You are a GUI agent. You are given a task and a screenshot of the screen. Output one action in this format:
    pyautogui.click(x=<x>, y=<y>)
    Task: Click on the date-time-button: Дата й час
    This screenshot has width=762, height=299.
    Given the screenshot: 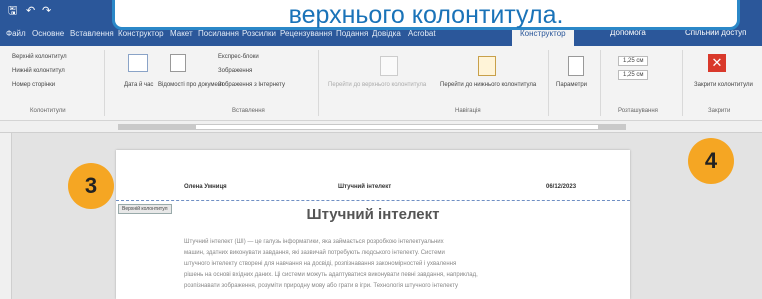 What is the action you would take?
    pyautogui.click(x=138, y=85)
    